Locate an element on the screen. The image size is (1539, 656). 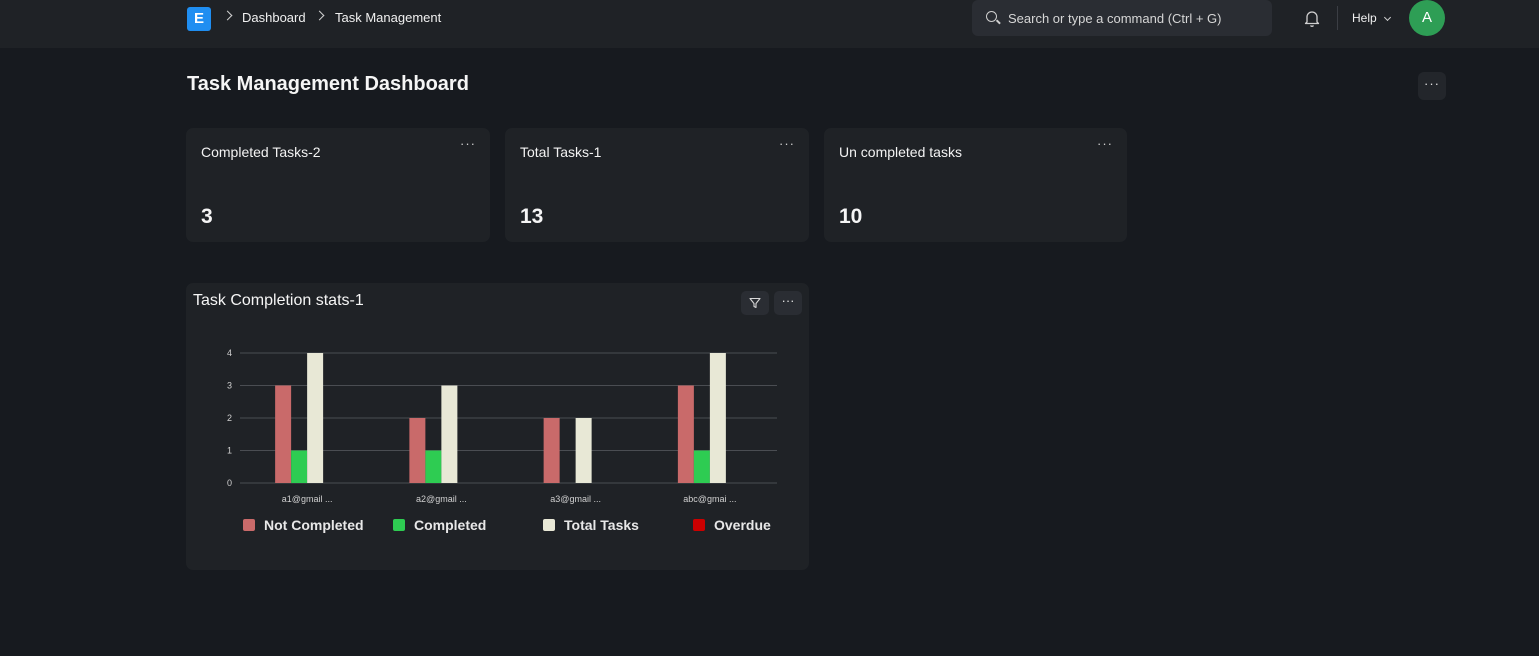
y-tick-label: 1 is located at coordinates (229, 451).